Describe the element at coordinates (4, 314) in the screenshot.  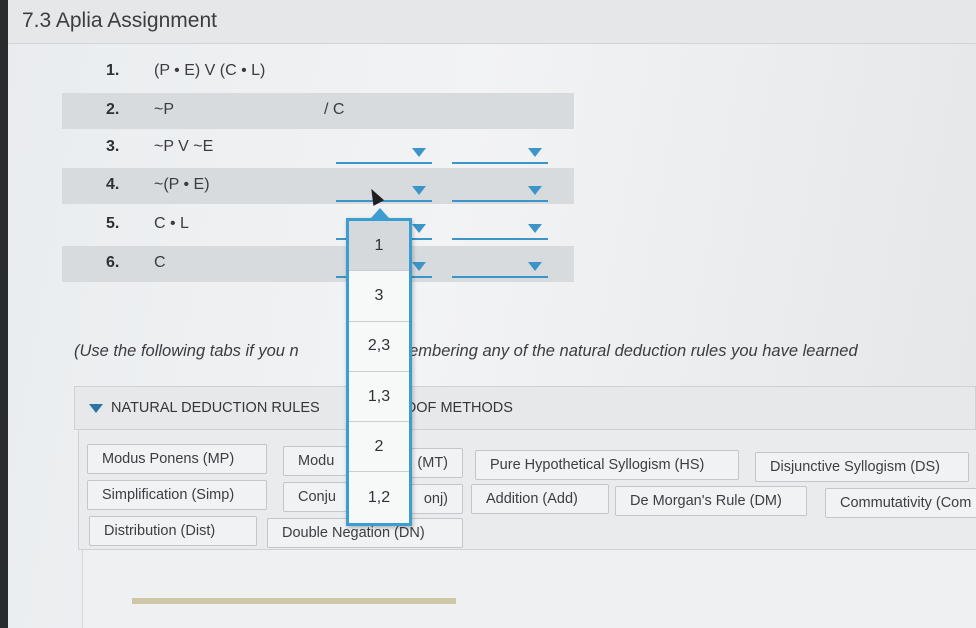
I see `screen-edge` at that location.